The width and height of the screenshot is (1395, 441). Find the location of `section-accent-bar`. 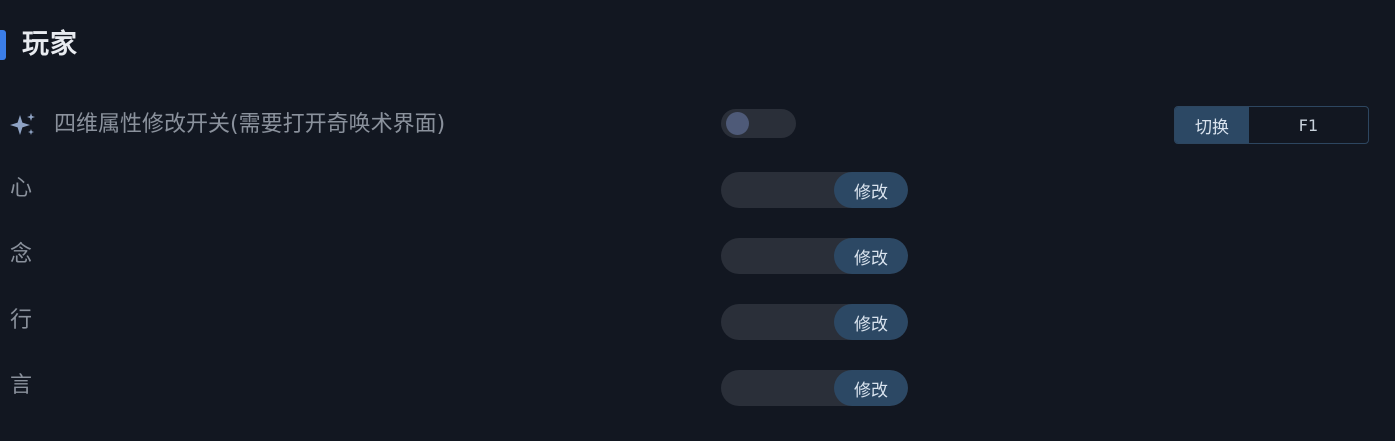

section-accent-bar is located at coordinates (3, 45).